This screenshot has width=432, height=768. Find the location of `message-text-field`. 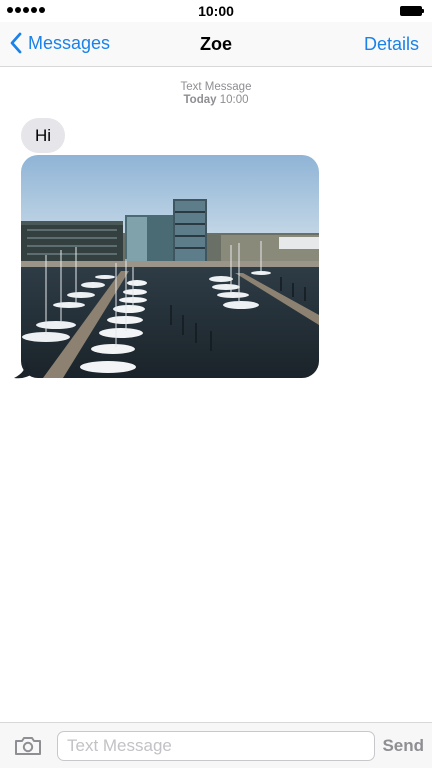

message-text-field is located at coordinates (216, 746).